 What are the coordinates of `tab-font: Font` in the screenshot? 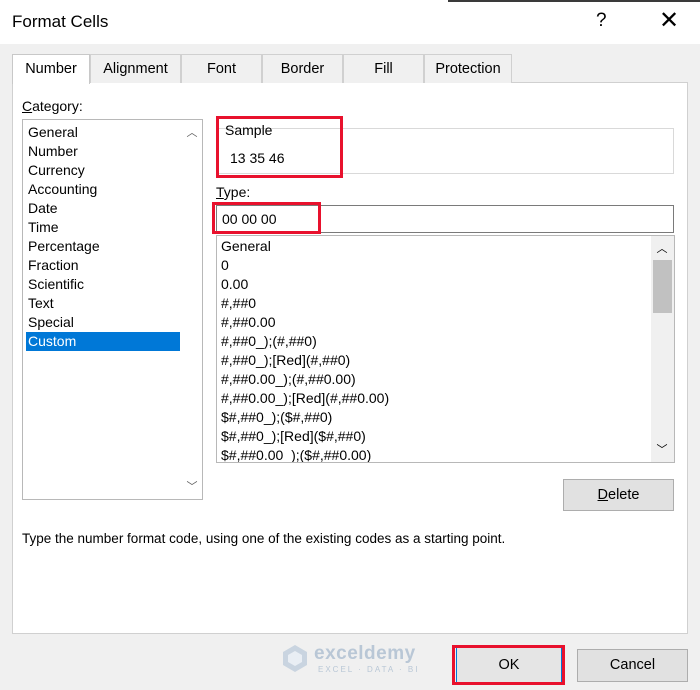 It's located at (221, 68).